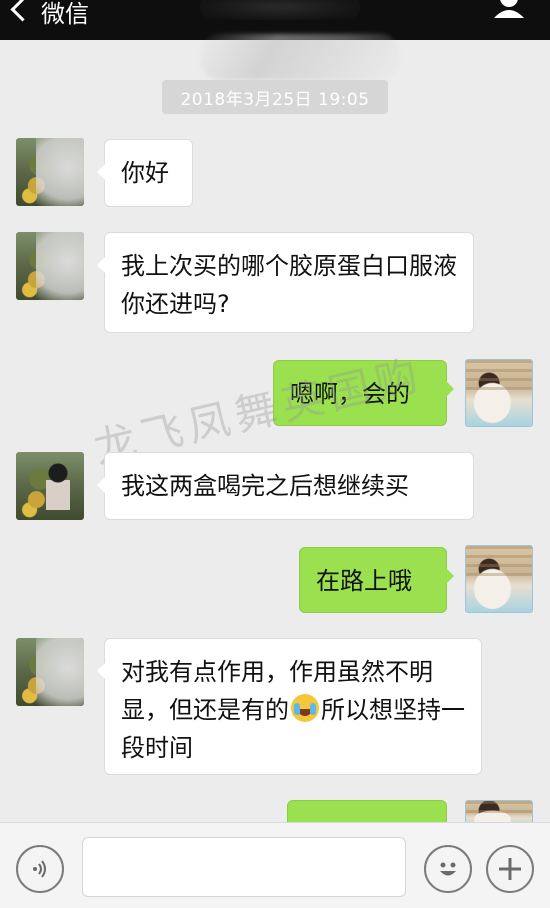 This screenshot has width=550, height=908. Describe the element at coordinates (22, 11) in the screenshot. I see `chevron-left-icon` at that location.